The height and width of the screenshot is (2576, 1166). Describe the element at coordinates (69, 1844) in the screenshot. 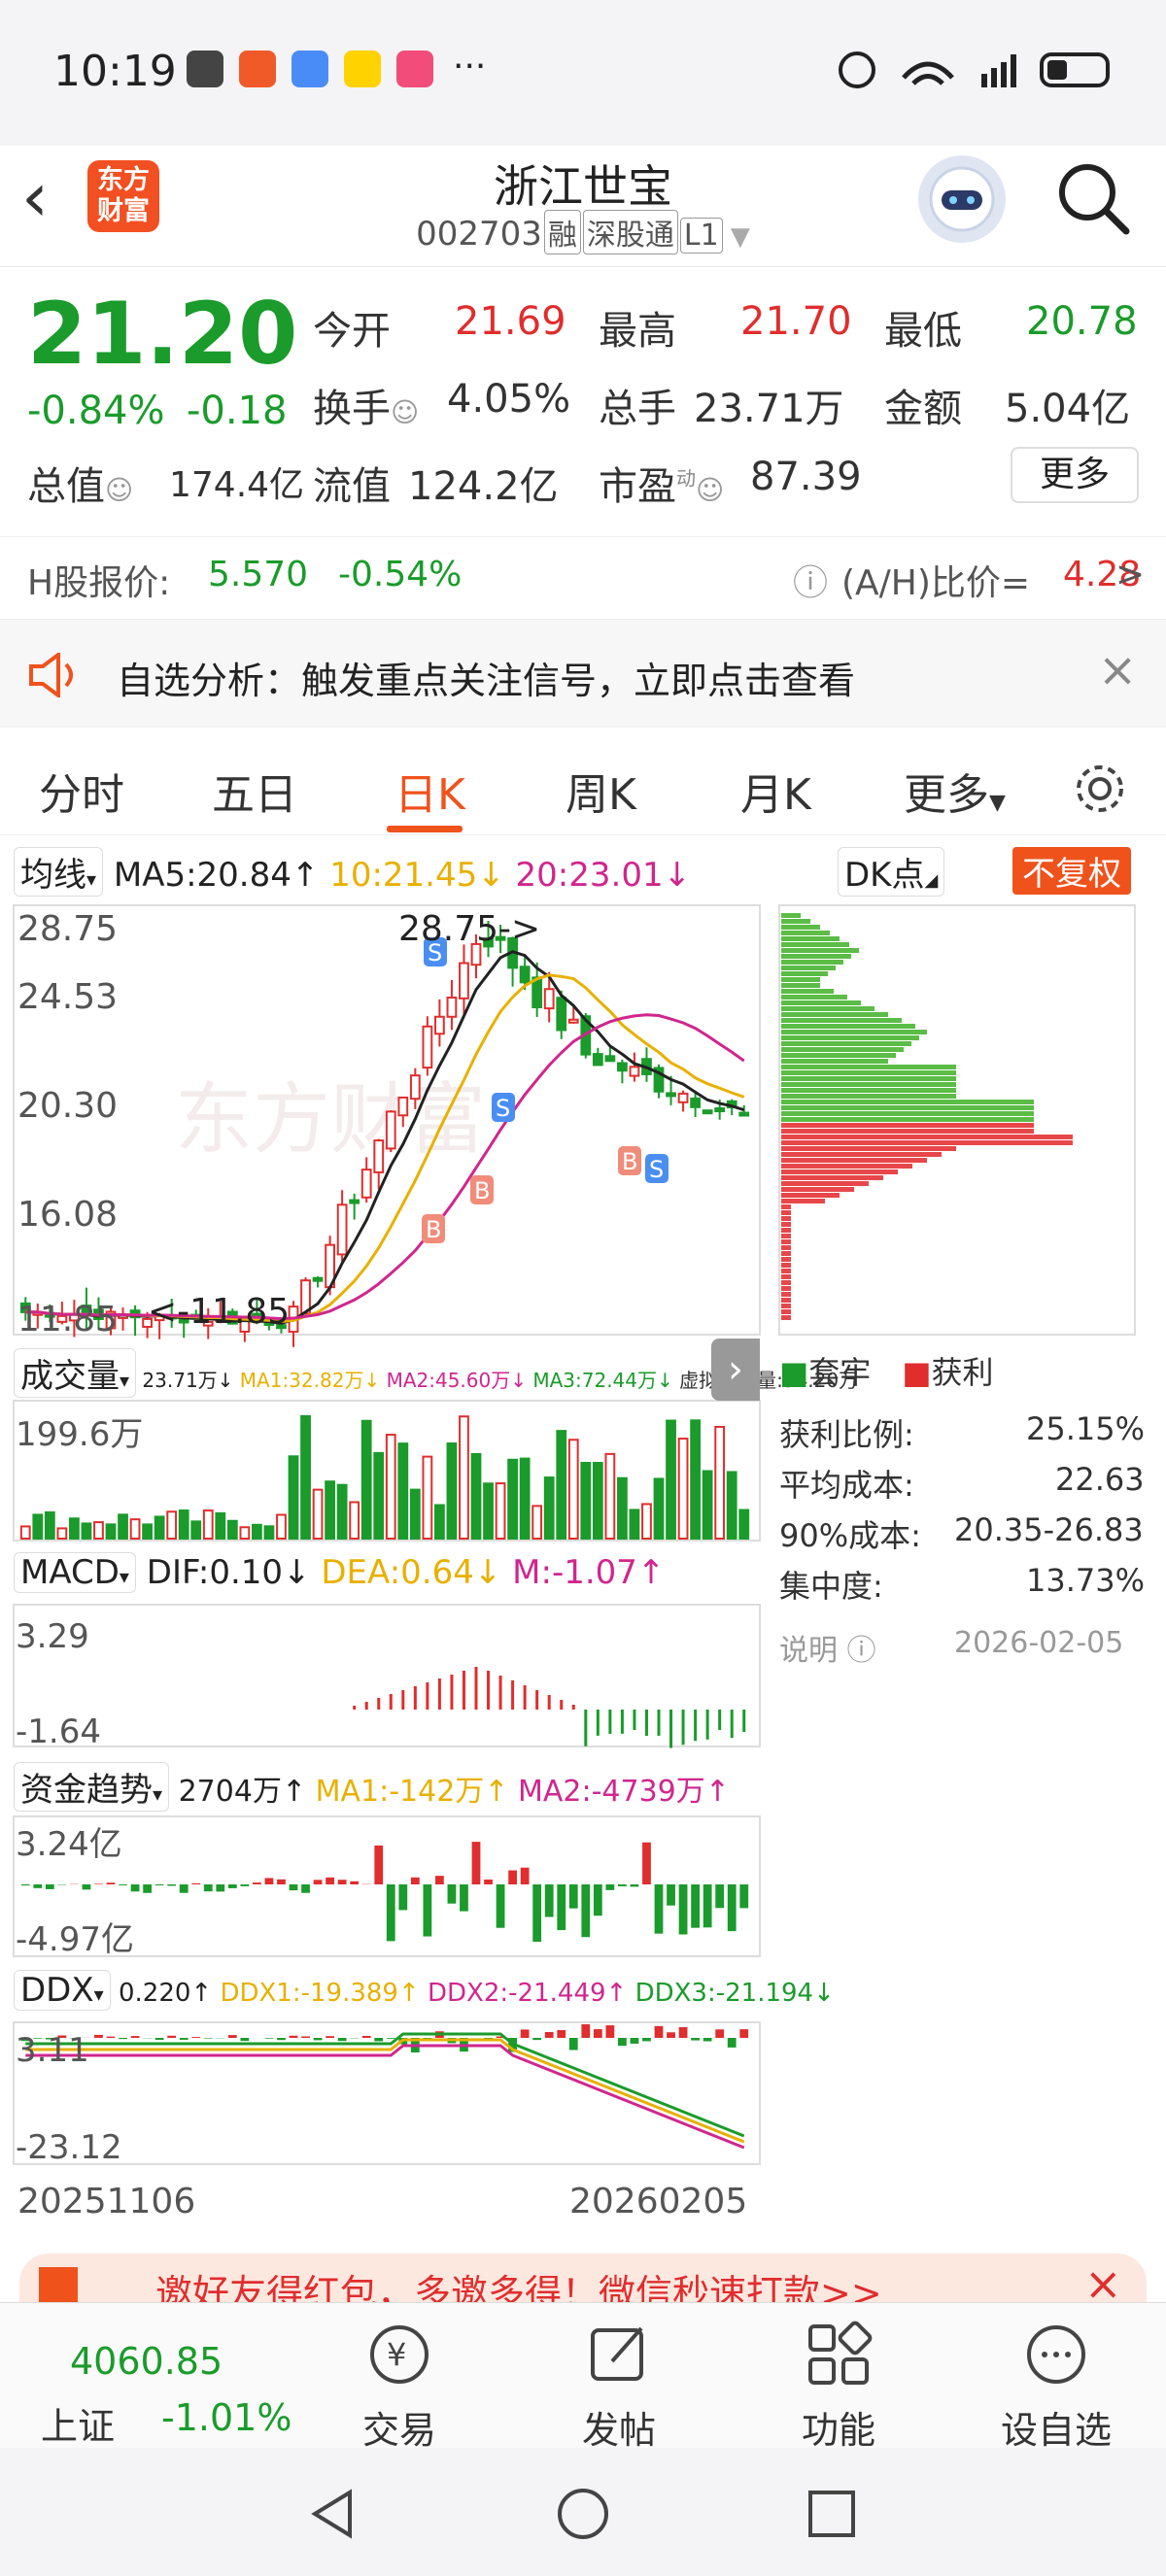

I see `fund-top: 3.24亿` at that location.